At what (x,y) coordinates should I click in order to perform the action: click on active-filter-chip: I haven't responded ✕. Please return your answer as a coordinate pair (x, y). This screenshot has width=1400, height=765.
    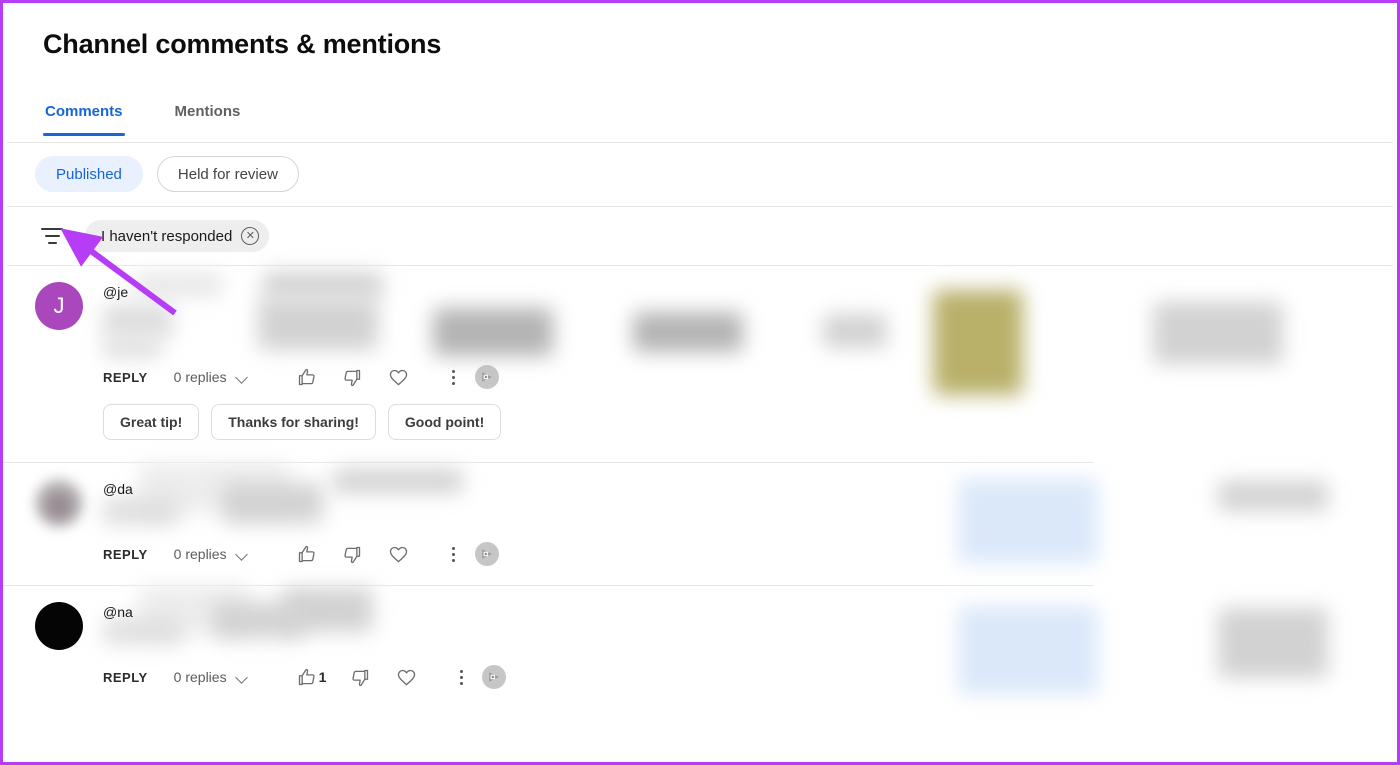
    Looking at the image, I should click on (177, 236).